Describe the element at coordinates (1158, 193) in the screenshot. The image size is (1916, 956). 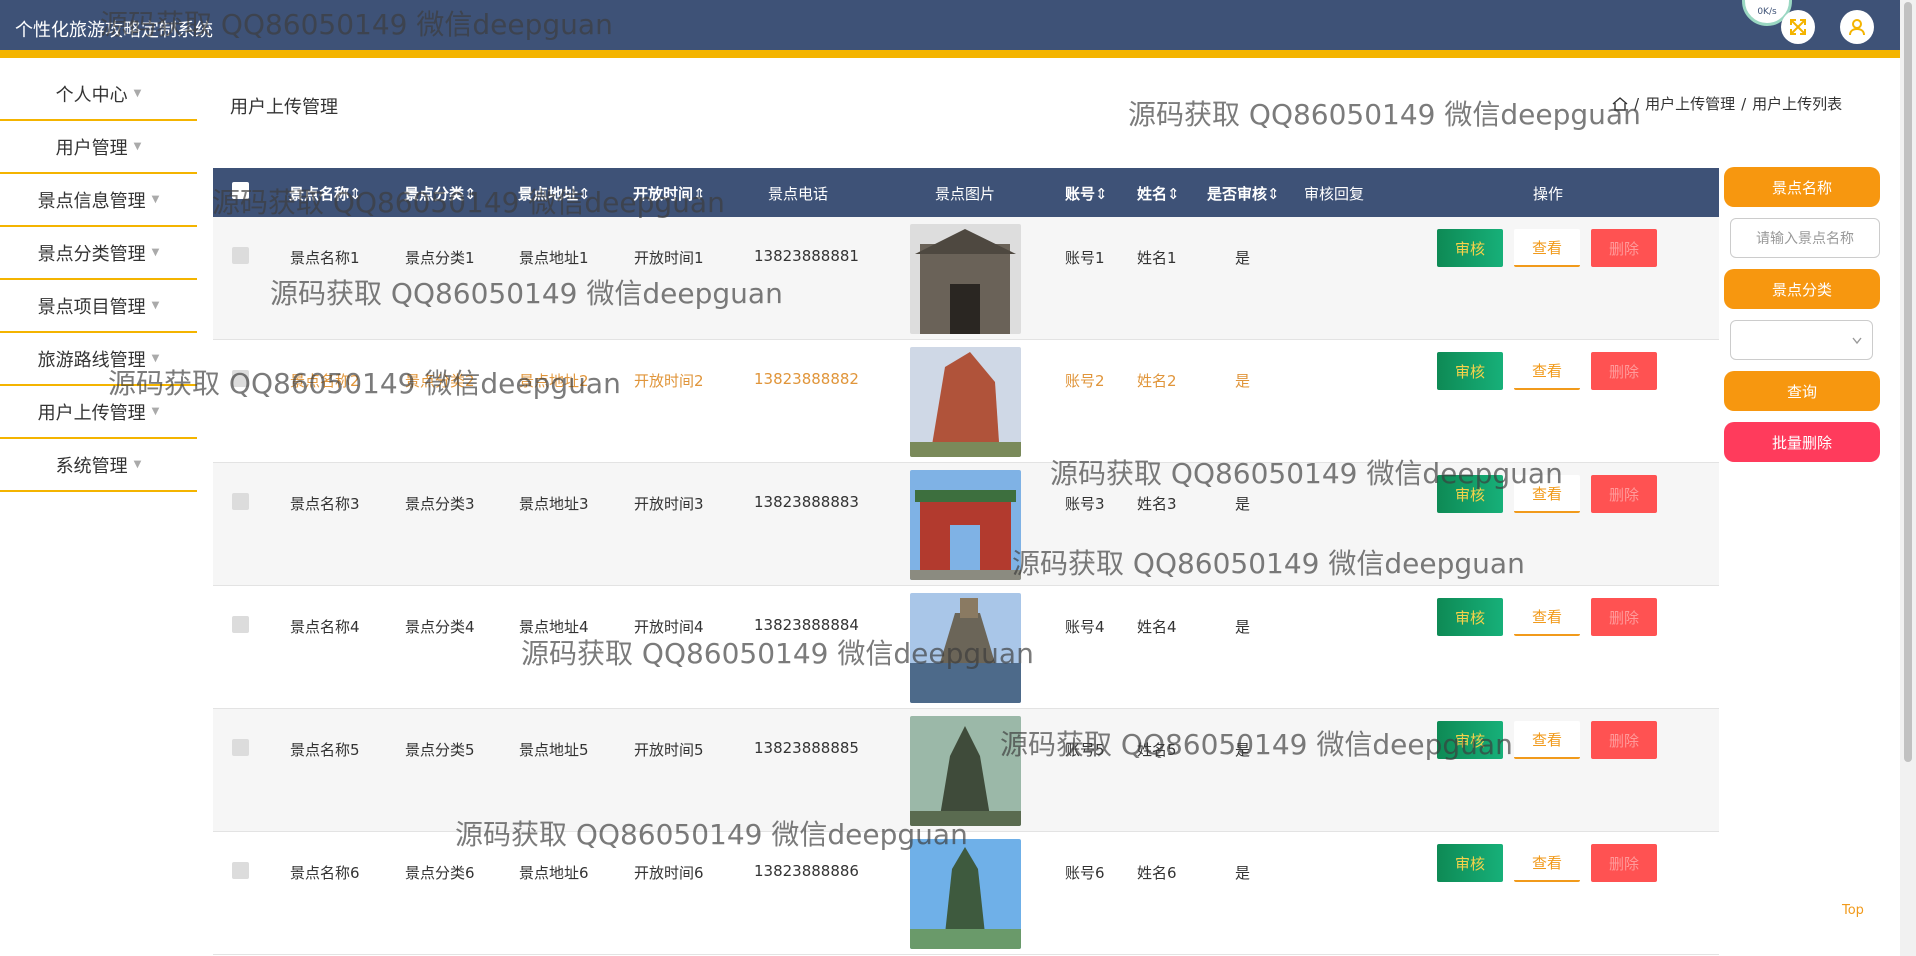
I see `col-header-username: 姓名⇕` at that location.